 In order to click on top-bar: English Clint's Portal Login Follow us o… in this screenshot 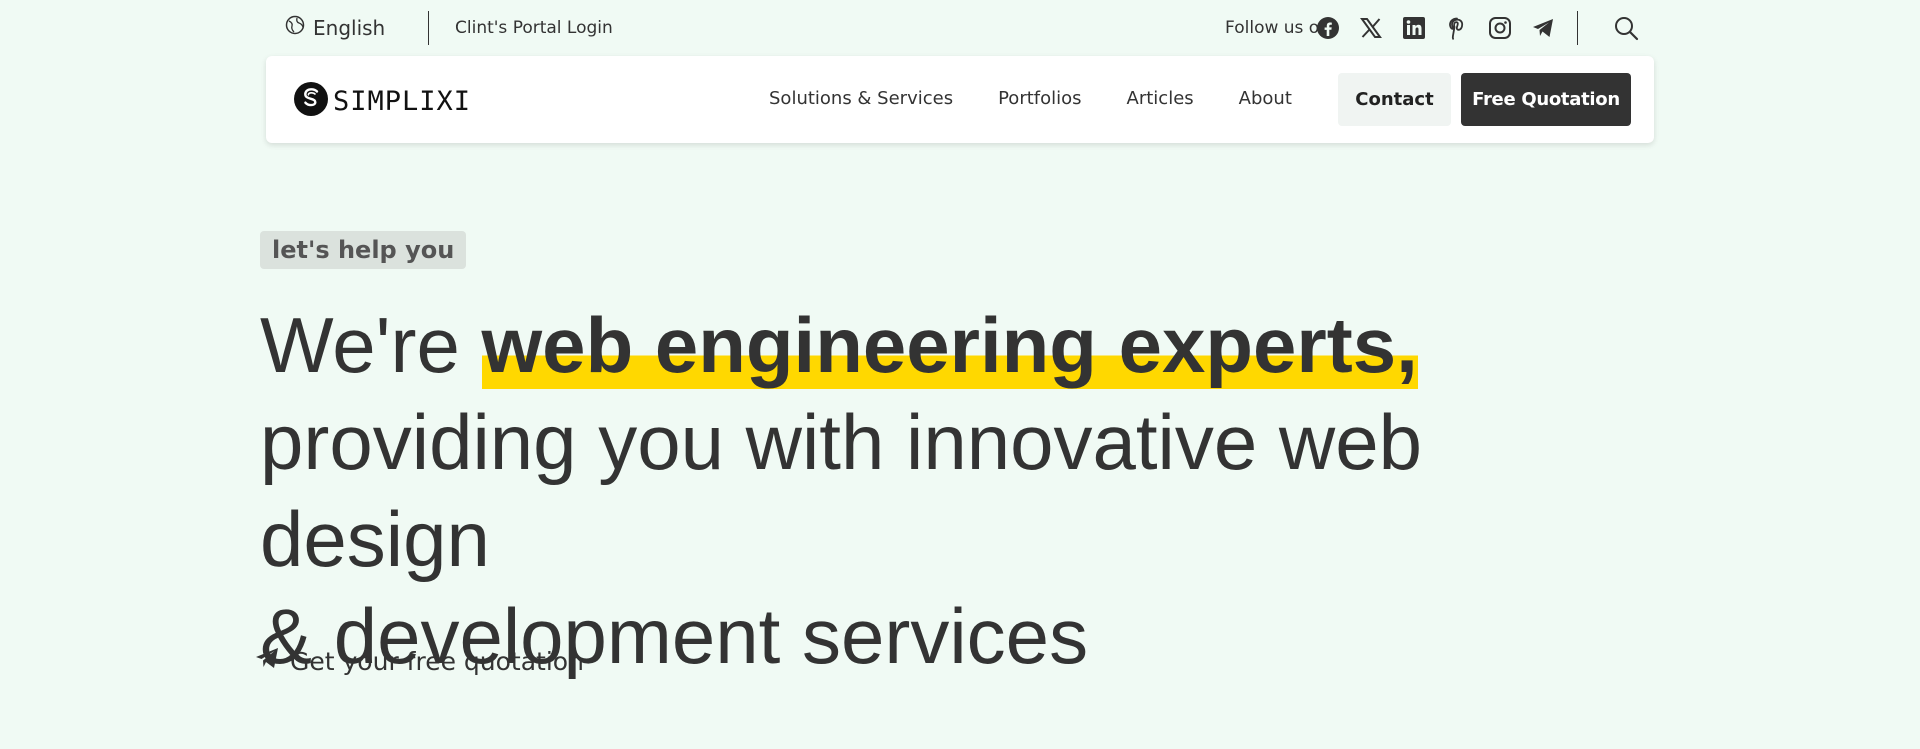, I will do `click(967, 28)`.